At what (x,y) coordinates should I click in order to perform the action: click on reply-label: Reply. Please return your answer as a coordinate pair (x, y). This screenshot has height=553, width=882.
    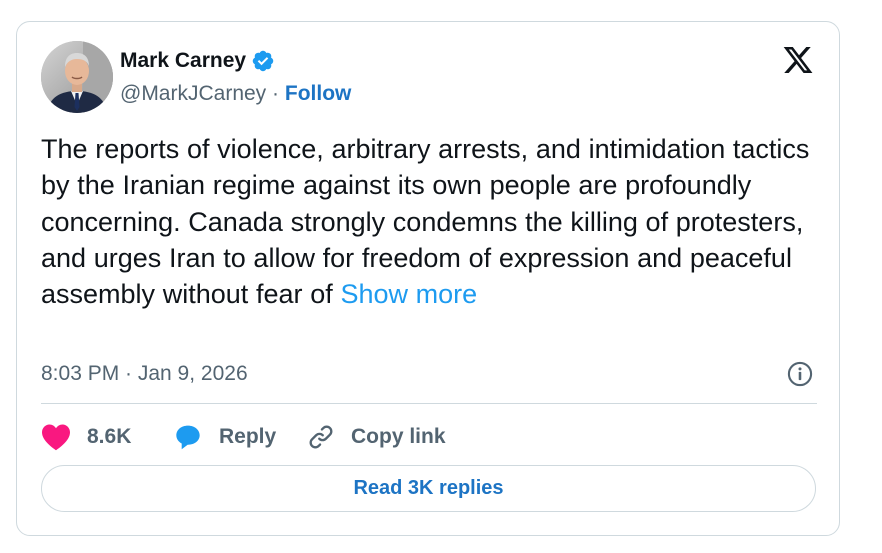
    Looking at the image, I should click on (248, 436).